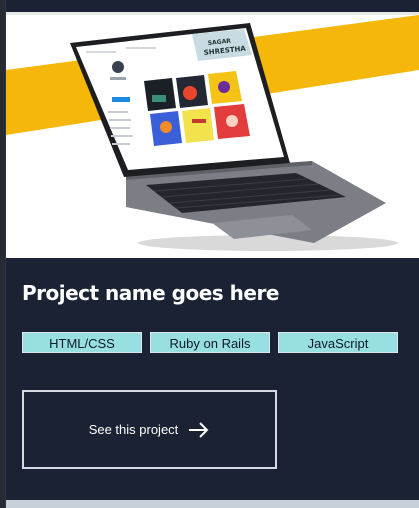 This screenshot has width=419, height=508. What do you see at coordinates (2, 254) in the screenshot?
I see `page-background` at bounding box center [2, 254].